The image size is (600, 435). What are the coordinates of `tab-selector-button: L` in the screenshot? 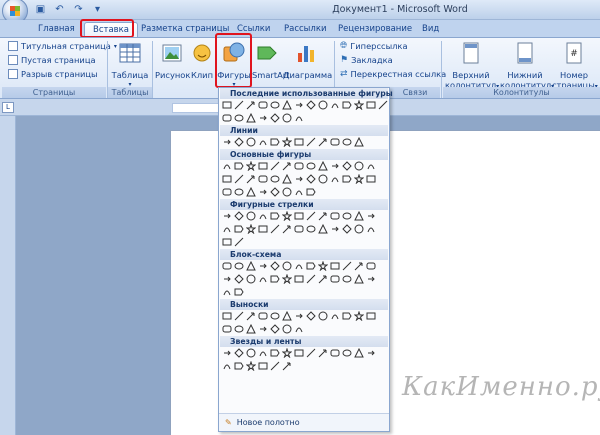 It's located at (8, 107).